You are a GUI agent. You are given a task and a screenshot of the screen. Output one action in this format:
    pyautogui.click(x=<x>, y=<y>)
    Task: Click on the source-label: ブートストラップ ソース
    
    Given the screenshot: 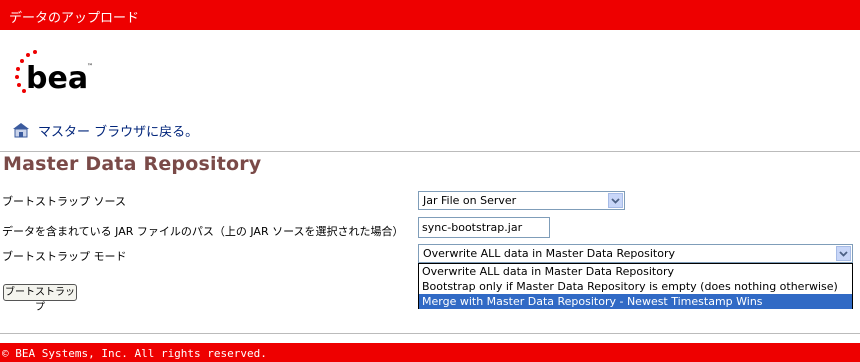 What is the action you would take?
    pyautogui.click(x=64, y=201)
    